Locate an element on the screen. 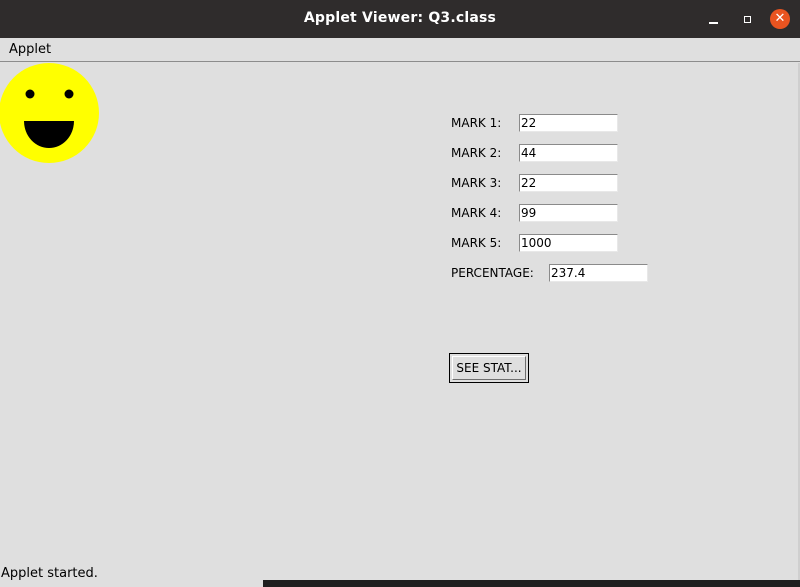 The width and height of the screenshot is (800, 587). mark-1-label: MARK 1: is located at coordinates (476, 123).